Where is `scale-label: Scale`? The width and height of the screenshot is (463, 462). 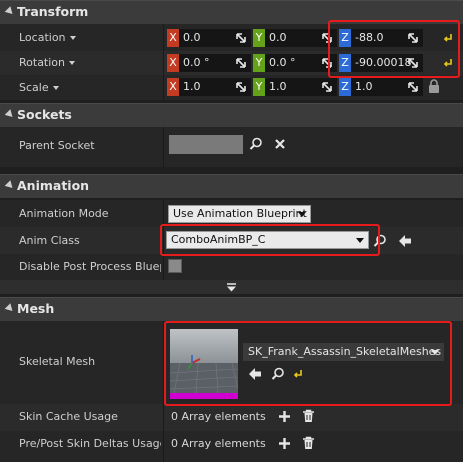 scale-label: Scale is located at coordinates (39, 87).